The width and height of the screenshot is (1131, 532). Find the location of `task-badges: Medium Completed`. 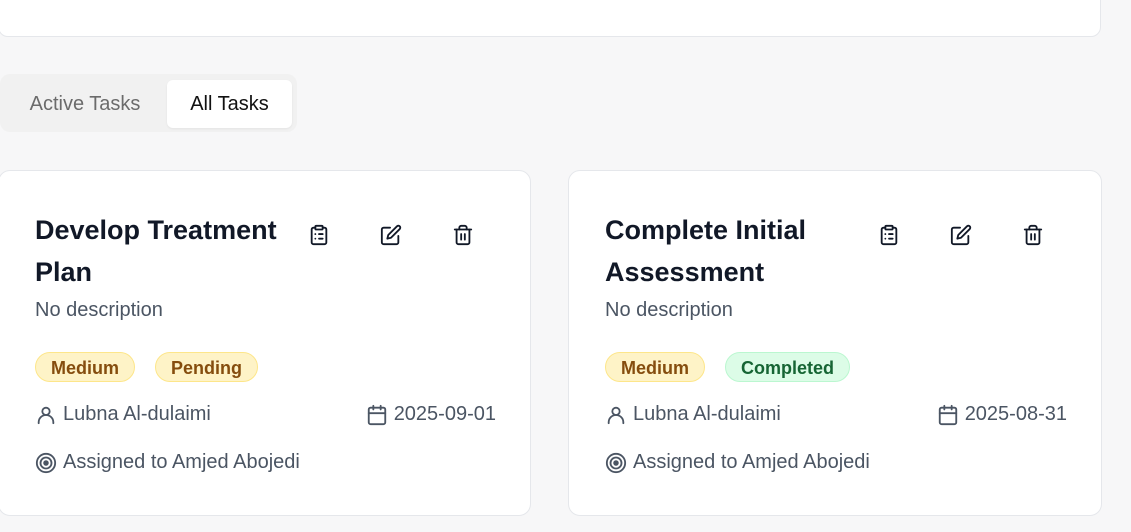

task-badges: Medium Completed is located at coordinates (737, 368).